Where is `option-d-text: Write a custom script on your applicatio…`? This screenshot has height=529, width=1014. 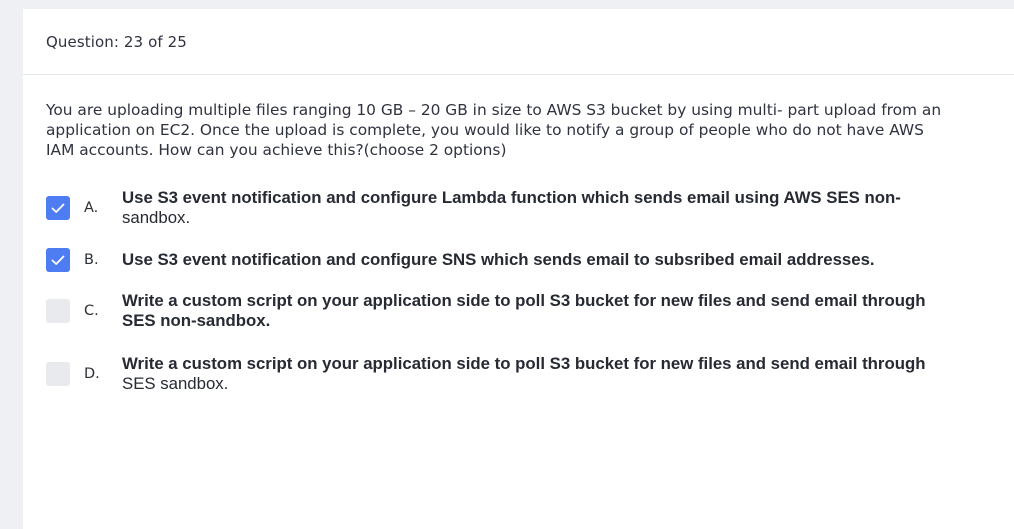 option-d-text: Write a custom script on your applicatio… is located at coordinates (523, 374).